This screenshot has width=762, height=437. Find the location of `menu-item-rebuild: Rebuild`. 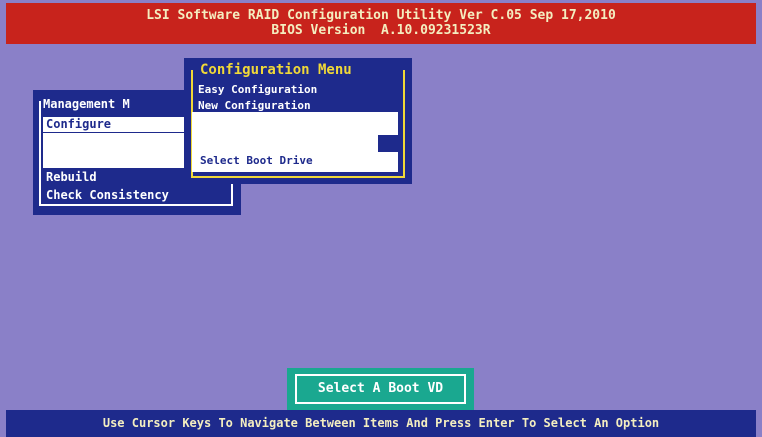

menu-item-rebuild: Rebuild is located at coordinates (71, 177).